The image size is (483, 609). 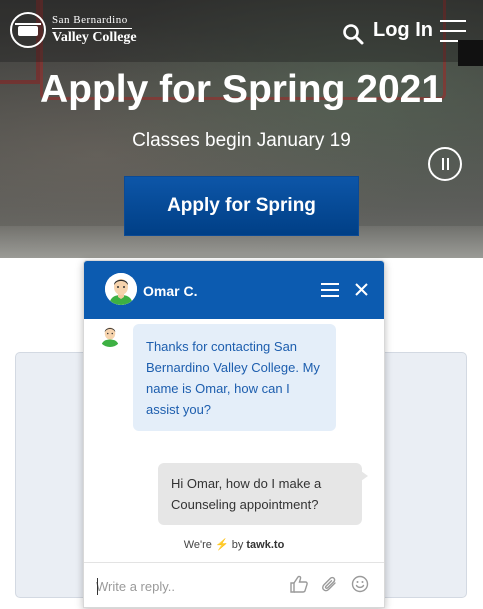 I want to click on message-avatar, so click(x=110, y=335).